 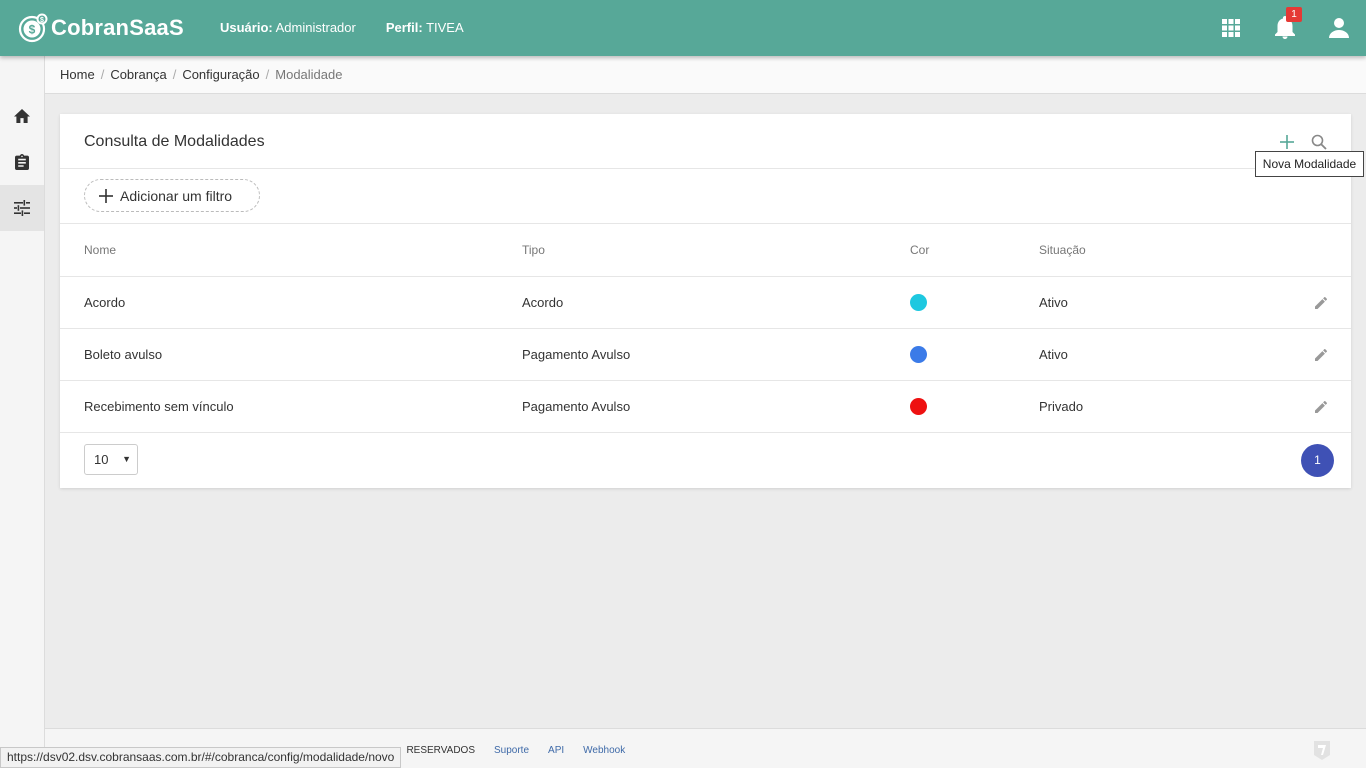 I want to click on table-row: Acordo Acordo Ativo, so click(x=705, y=303).